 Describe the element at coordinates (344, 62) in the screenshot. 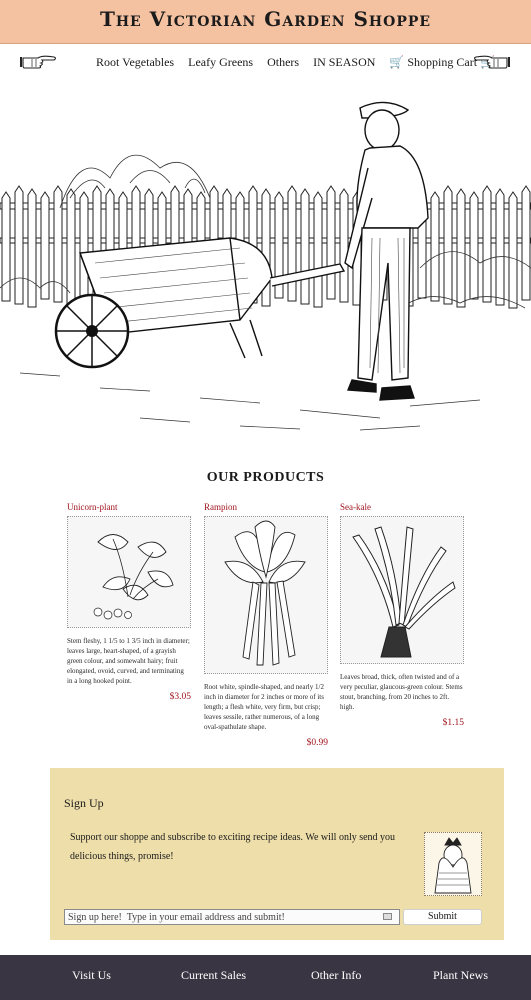

I see `nav-item-in-season: IN SEASON` at that location.